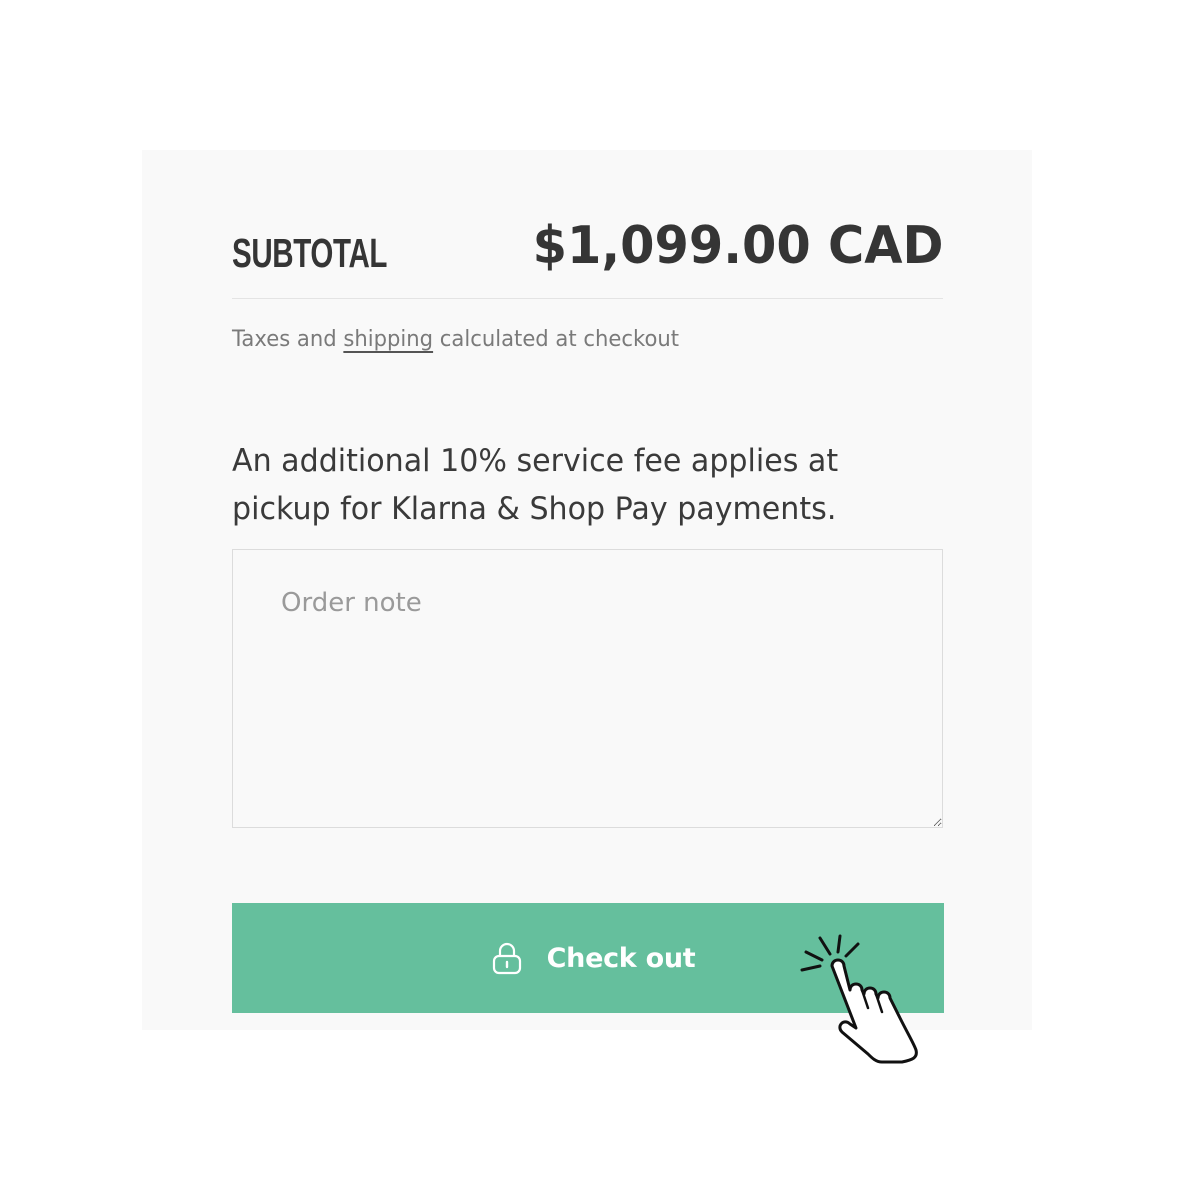  What do you see at coordinates (506, 958) in the screenshot?
I see `lock-icon` at bounding box center [506, 958].